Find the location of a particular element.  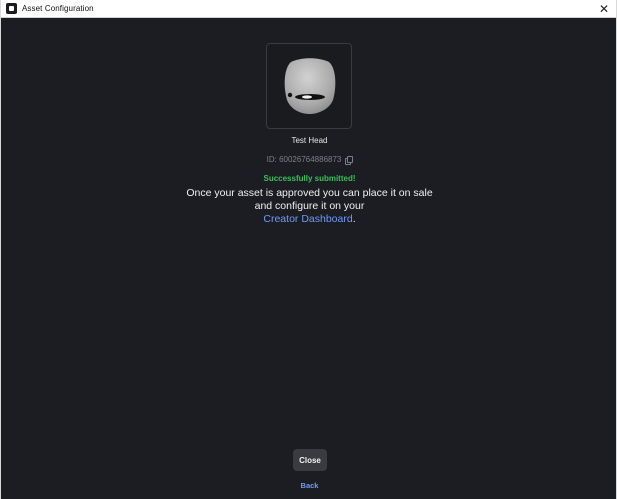

asset-id-row: ID: 60026764886873 is located at coordinates (309, 160).